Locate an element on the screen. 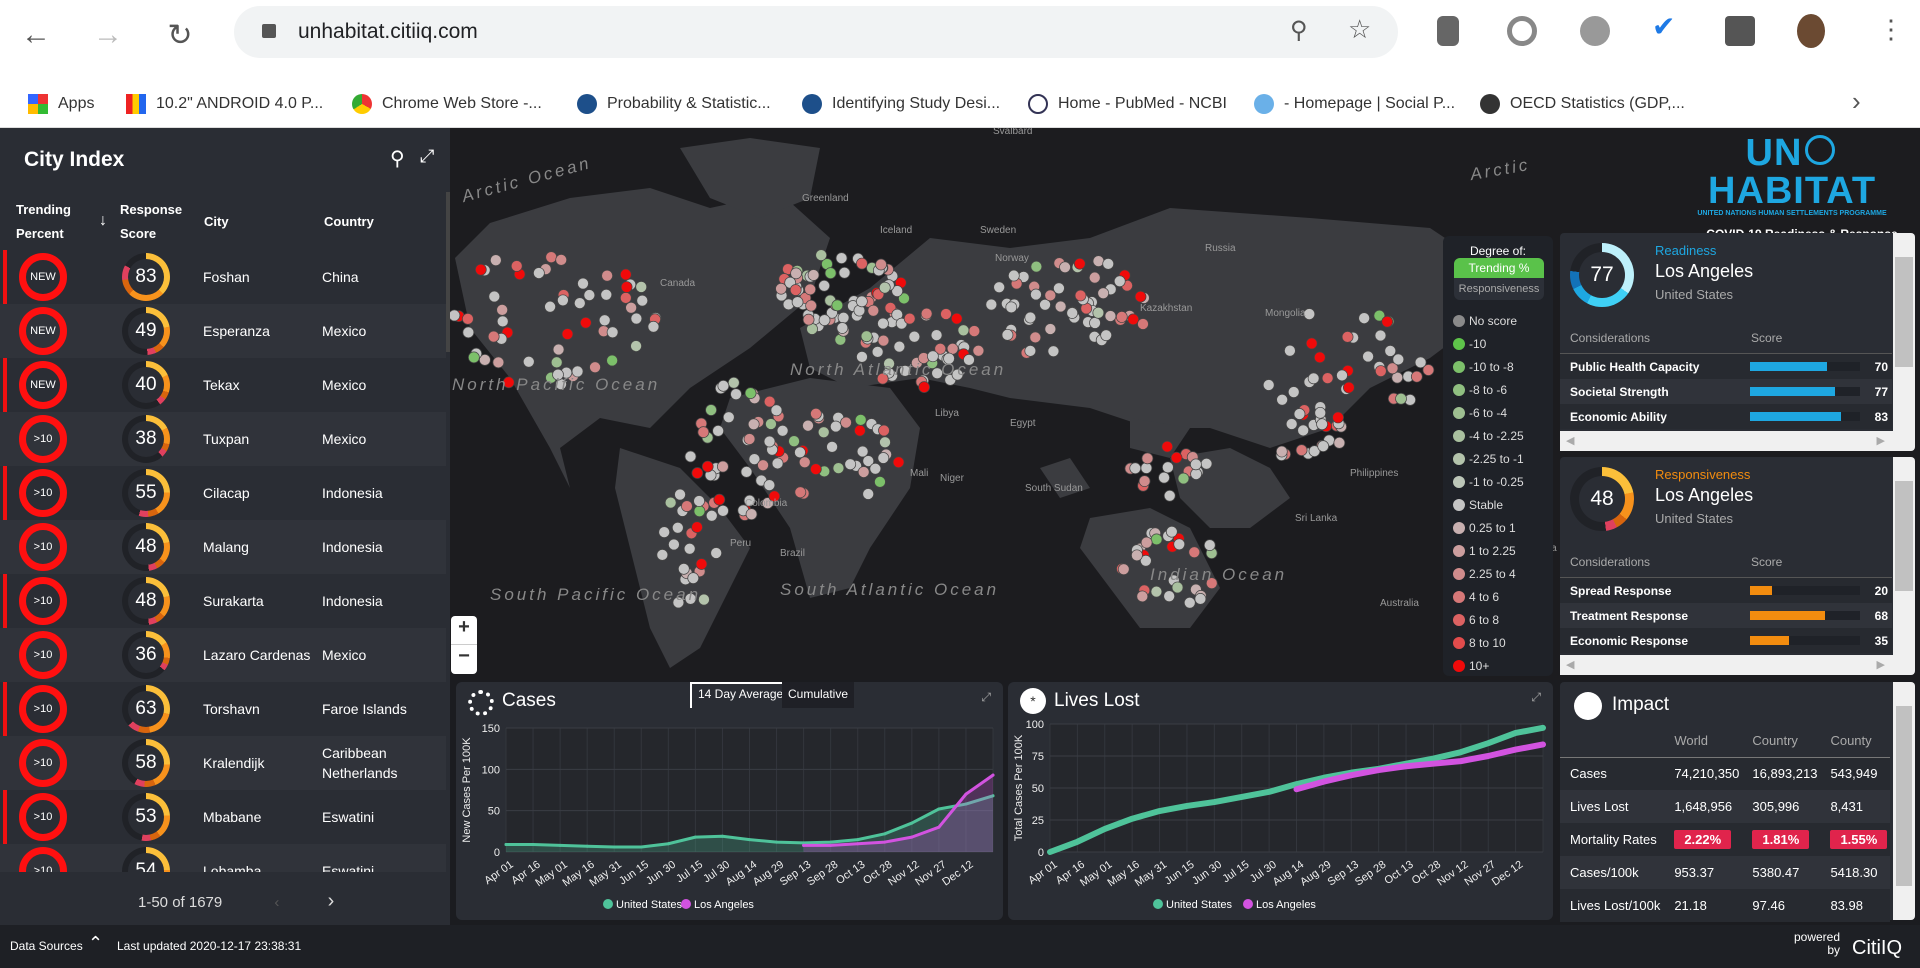 This screenshot has height=968, width=1920. column-city: City is located at coordinates (216, 222).